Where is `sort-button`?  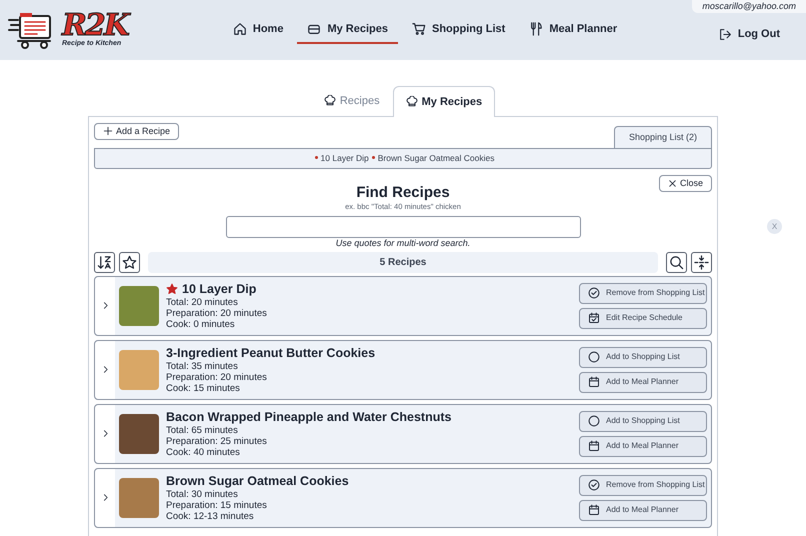 sort-button is located at coordinates (104, 262).